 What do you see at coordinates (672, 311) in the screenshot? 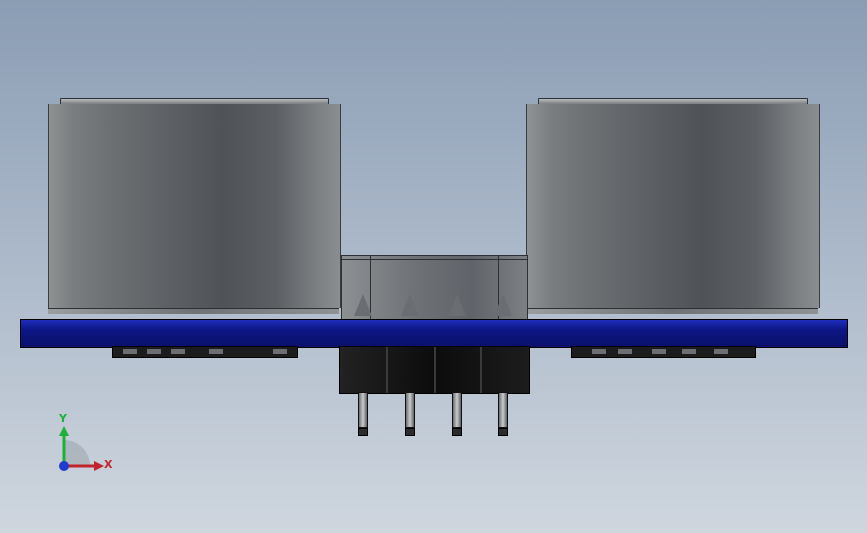
I see `right-transducer-base` at bounding box center [672, 311].